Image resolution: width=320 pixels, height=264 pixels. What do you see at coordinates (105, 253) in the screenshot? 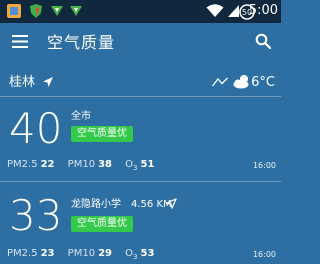
I see `pm10-value: 29` at bounding box center [105, 253].